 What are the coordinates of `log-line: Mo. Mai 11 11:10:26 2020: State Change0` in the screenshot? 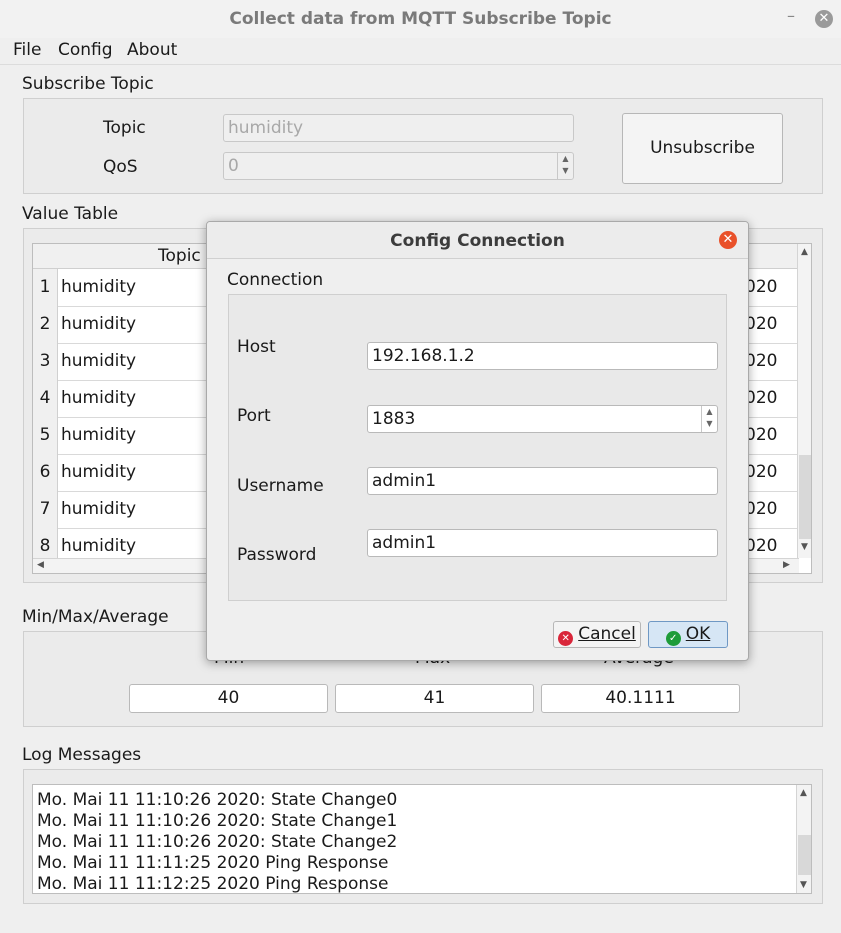 It's located at (217, 800).